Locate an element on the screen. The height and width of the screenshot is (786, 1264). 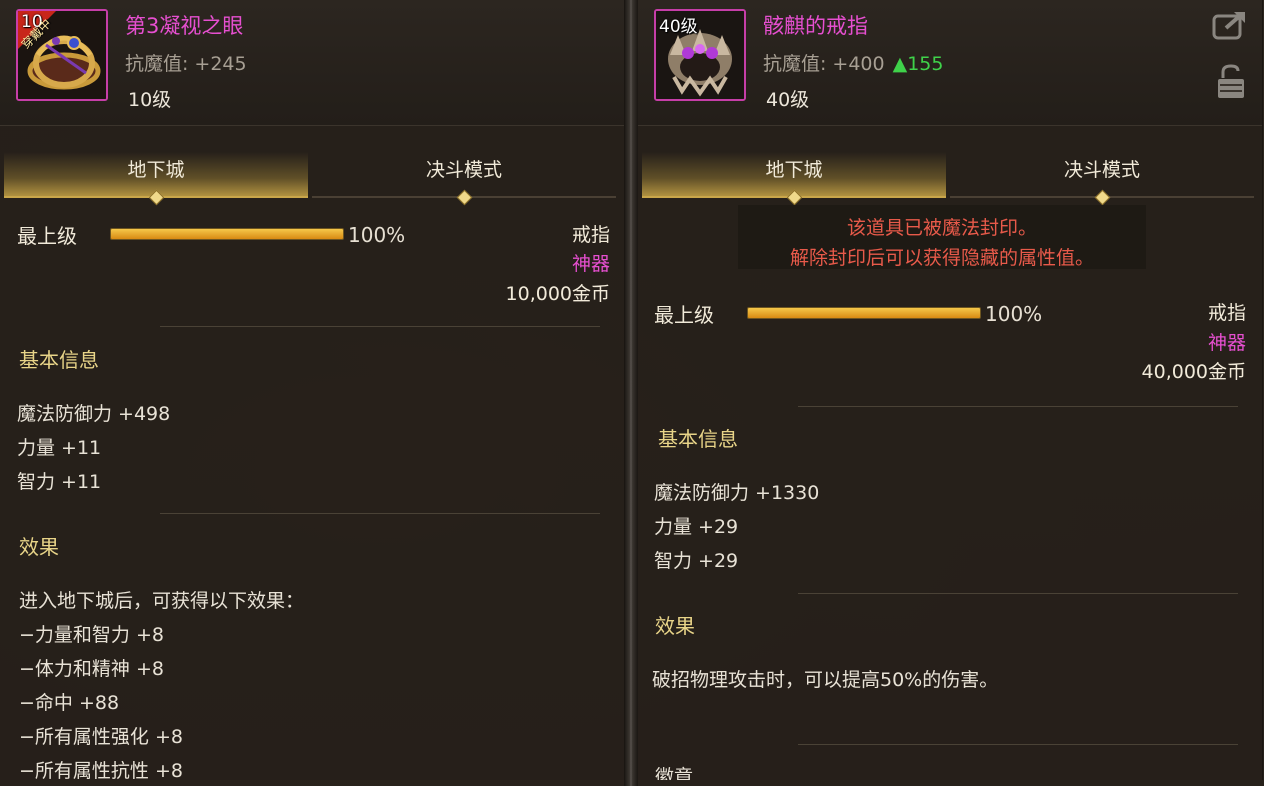
resist-value: +400 is located at coordinates (858, 64).